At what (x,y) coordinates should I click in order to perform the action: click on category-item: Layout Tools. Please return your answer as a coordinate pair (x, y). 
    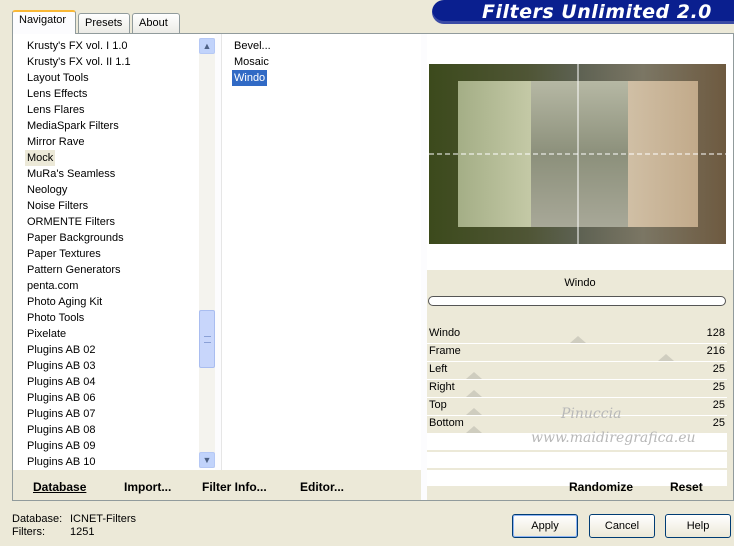
    Looking at the image, I should click on (58, 78).